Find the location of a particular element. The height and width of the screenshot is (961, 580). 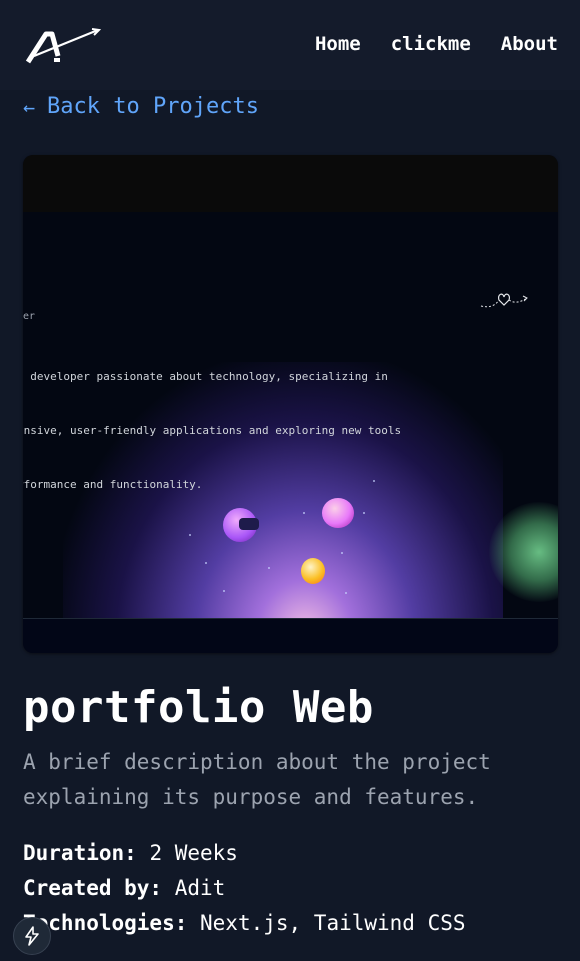

project-title: portfolio Web is located at coordinates (198, 707).